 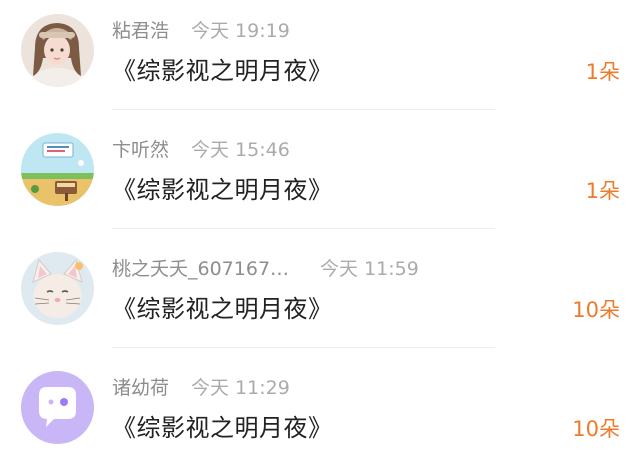 What do you see at coordinates (140, 31) in the screenshot?
I see `user-name: 粘君浩` at bounding box center [140, 31].